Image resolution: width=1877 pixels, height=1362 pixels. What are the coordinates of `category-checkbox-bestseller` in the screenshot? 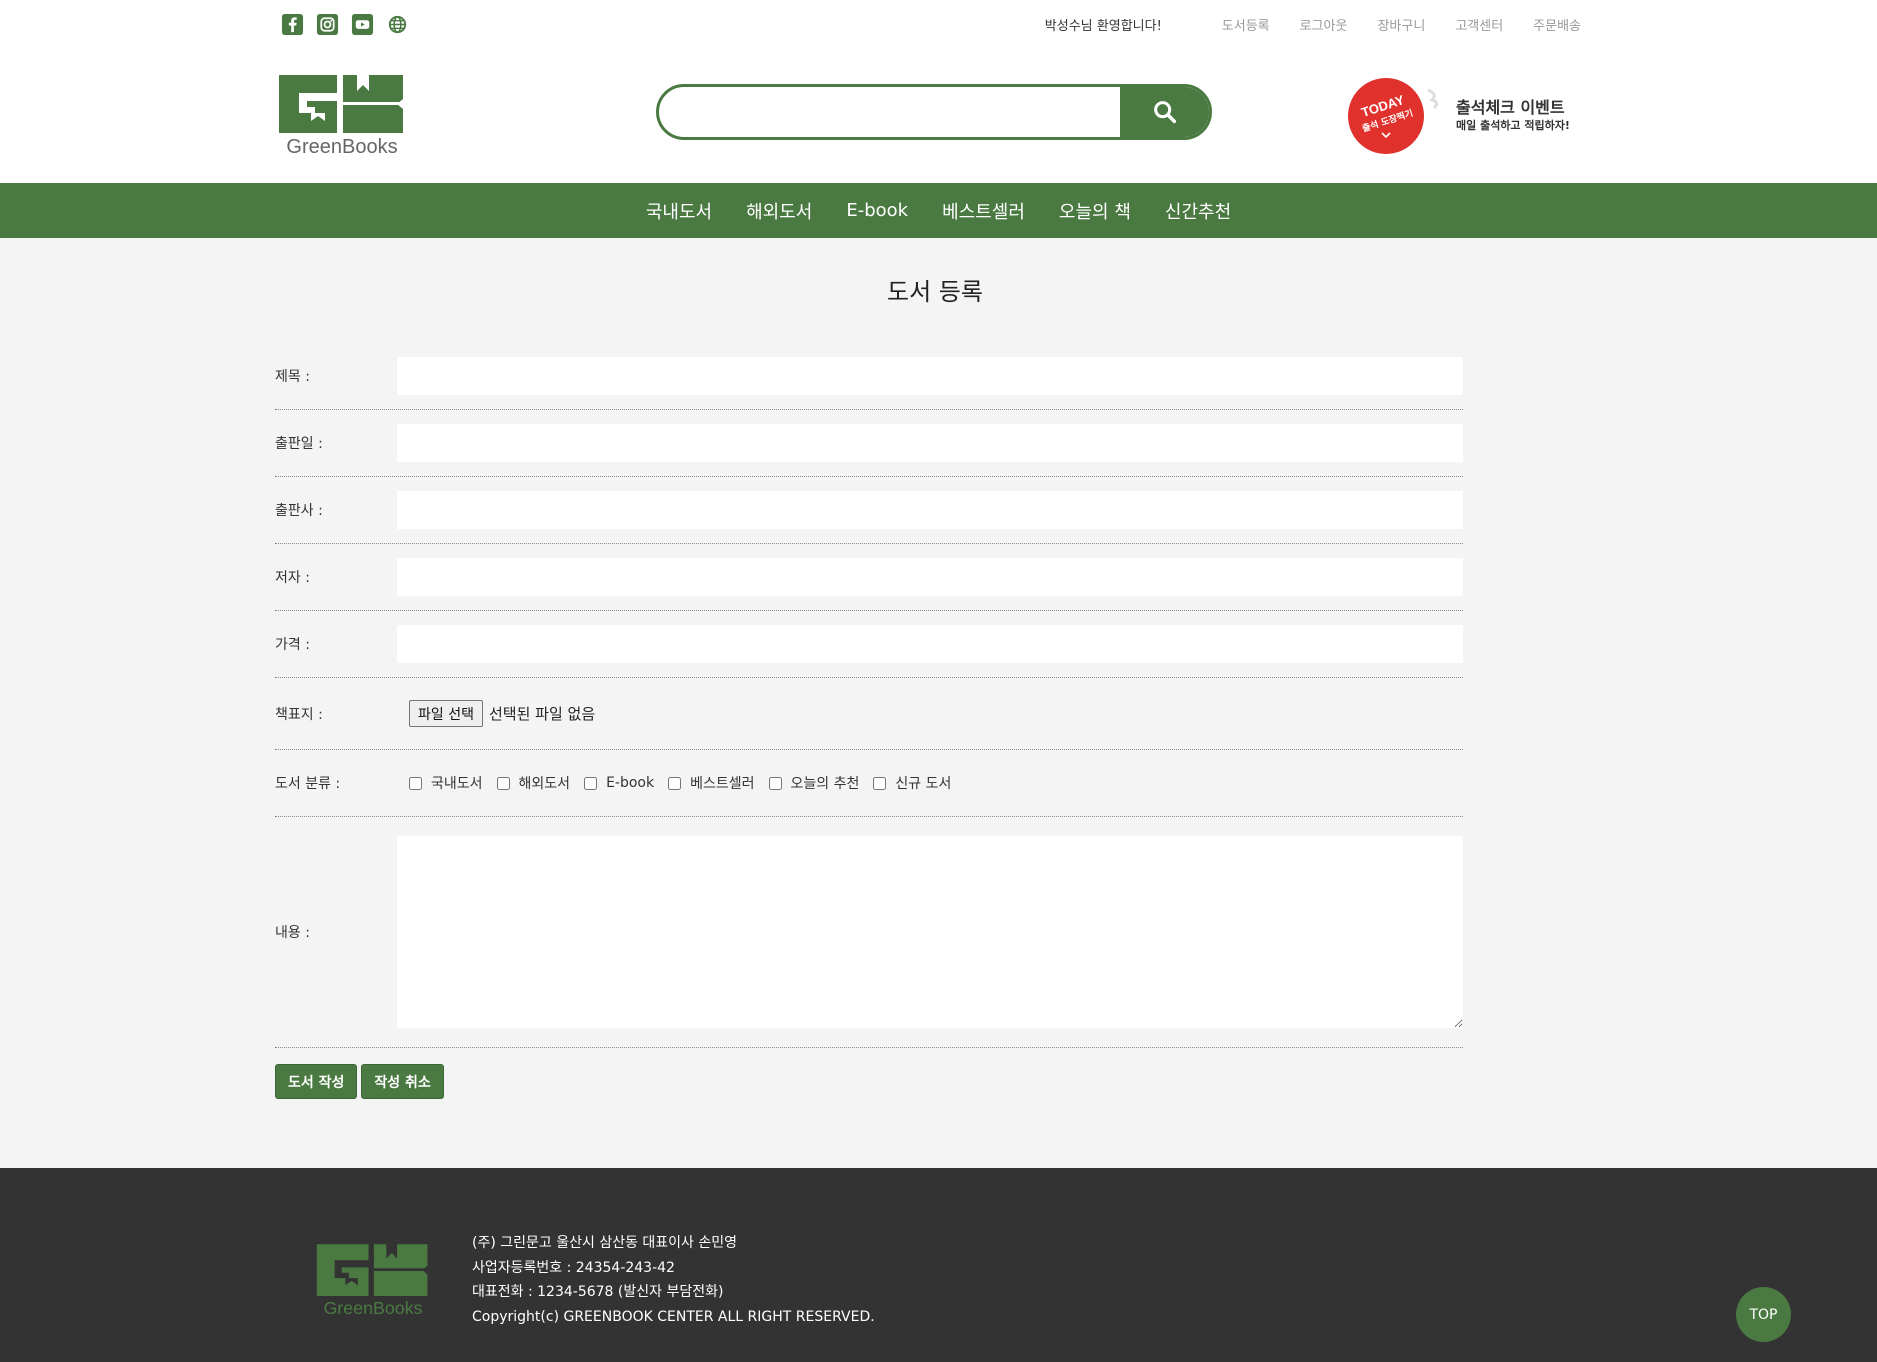 It's located at (675, 783).